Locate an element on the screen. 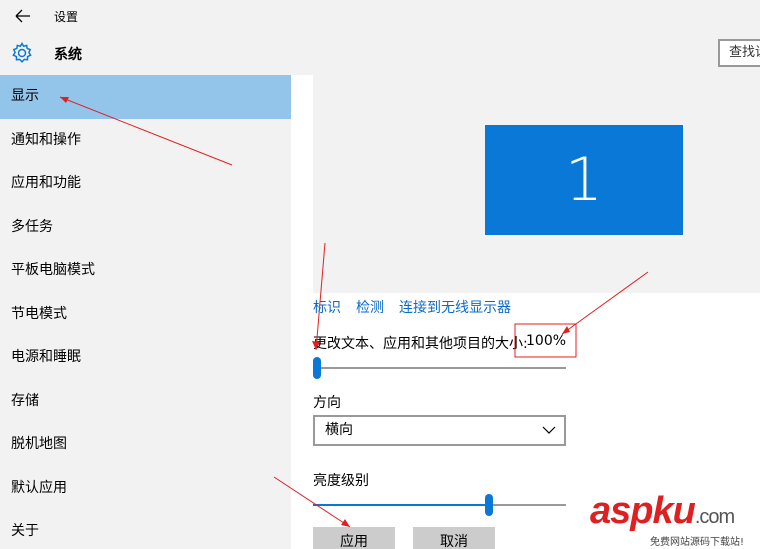 This screenshot has height=549, width=760. sidebar-item-apps-features: 应用和功能 is located at coordinates (145, 184).